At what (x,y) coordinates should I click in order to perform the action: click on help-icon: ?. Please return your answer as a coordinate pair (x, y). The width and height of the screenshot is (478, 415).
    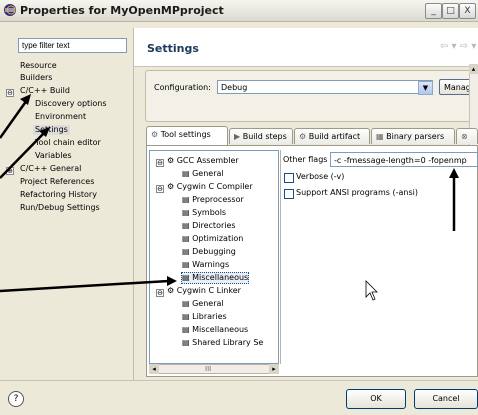
    Looking at the image, I should click on (16, 399).